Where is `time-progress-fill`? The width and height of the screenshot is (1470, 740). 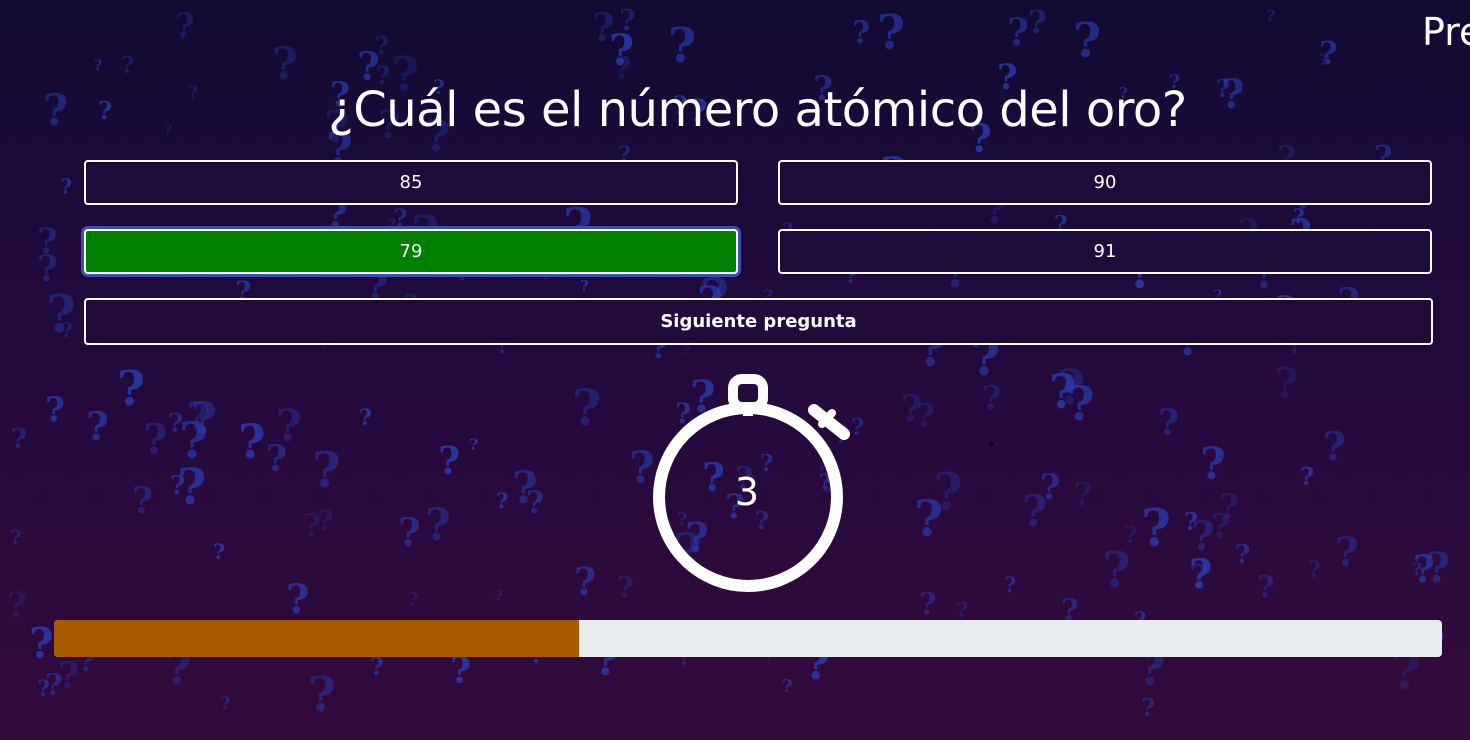 time-progress-fill is located at coordinates (316, 638).